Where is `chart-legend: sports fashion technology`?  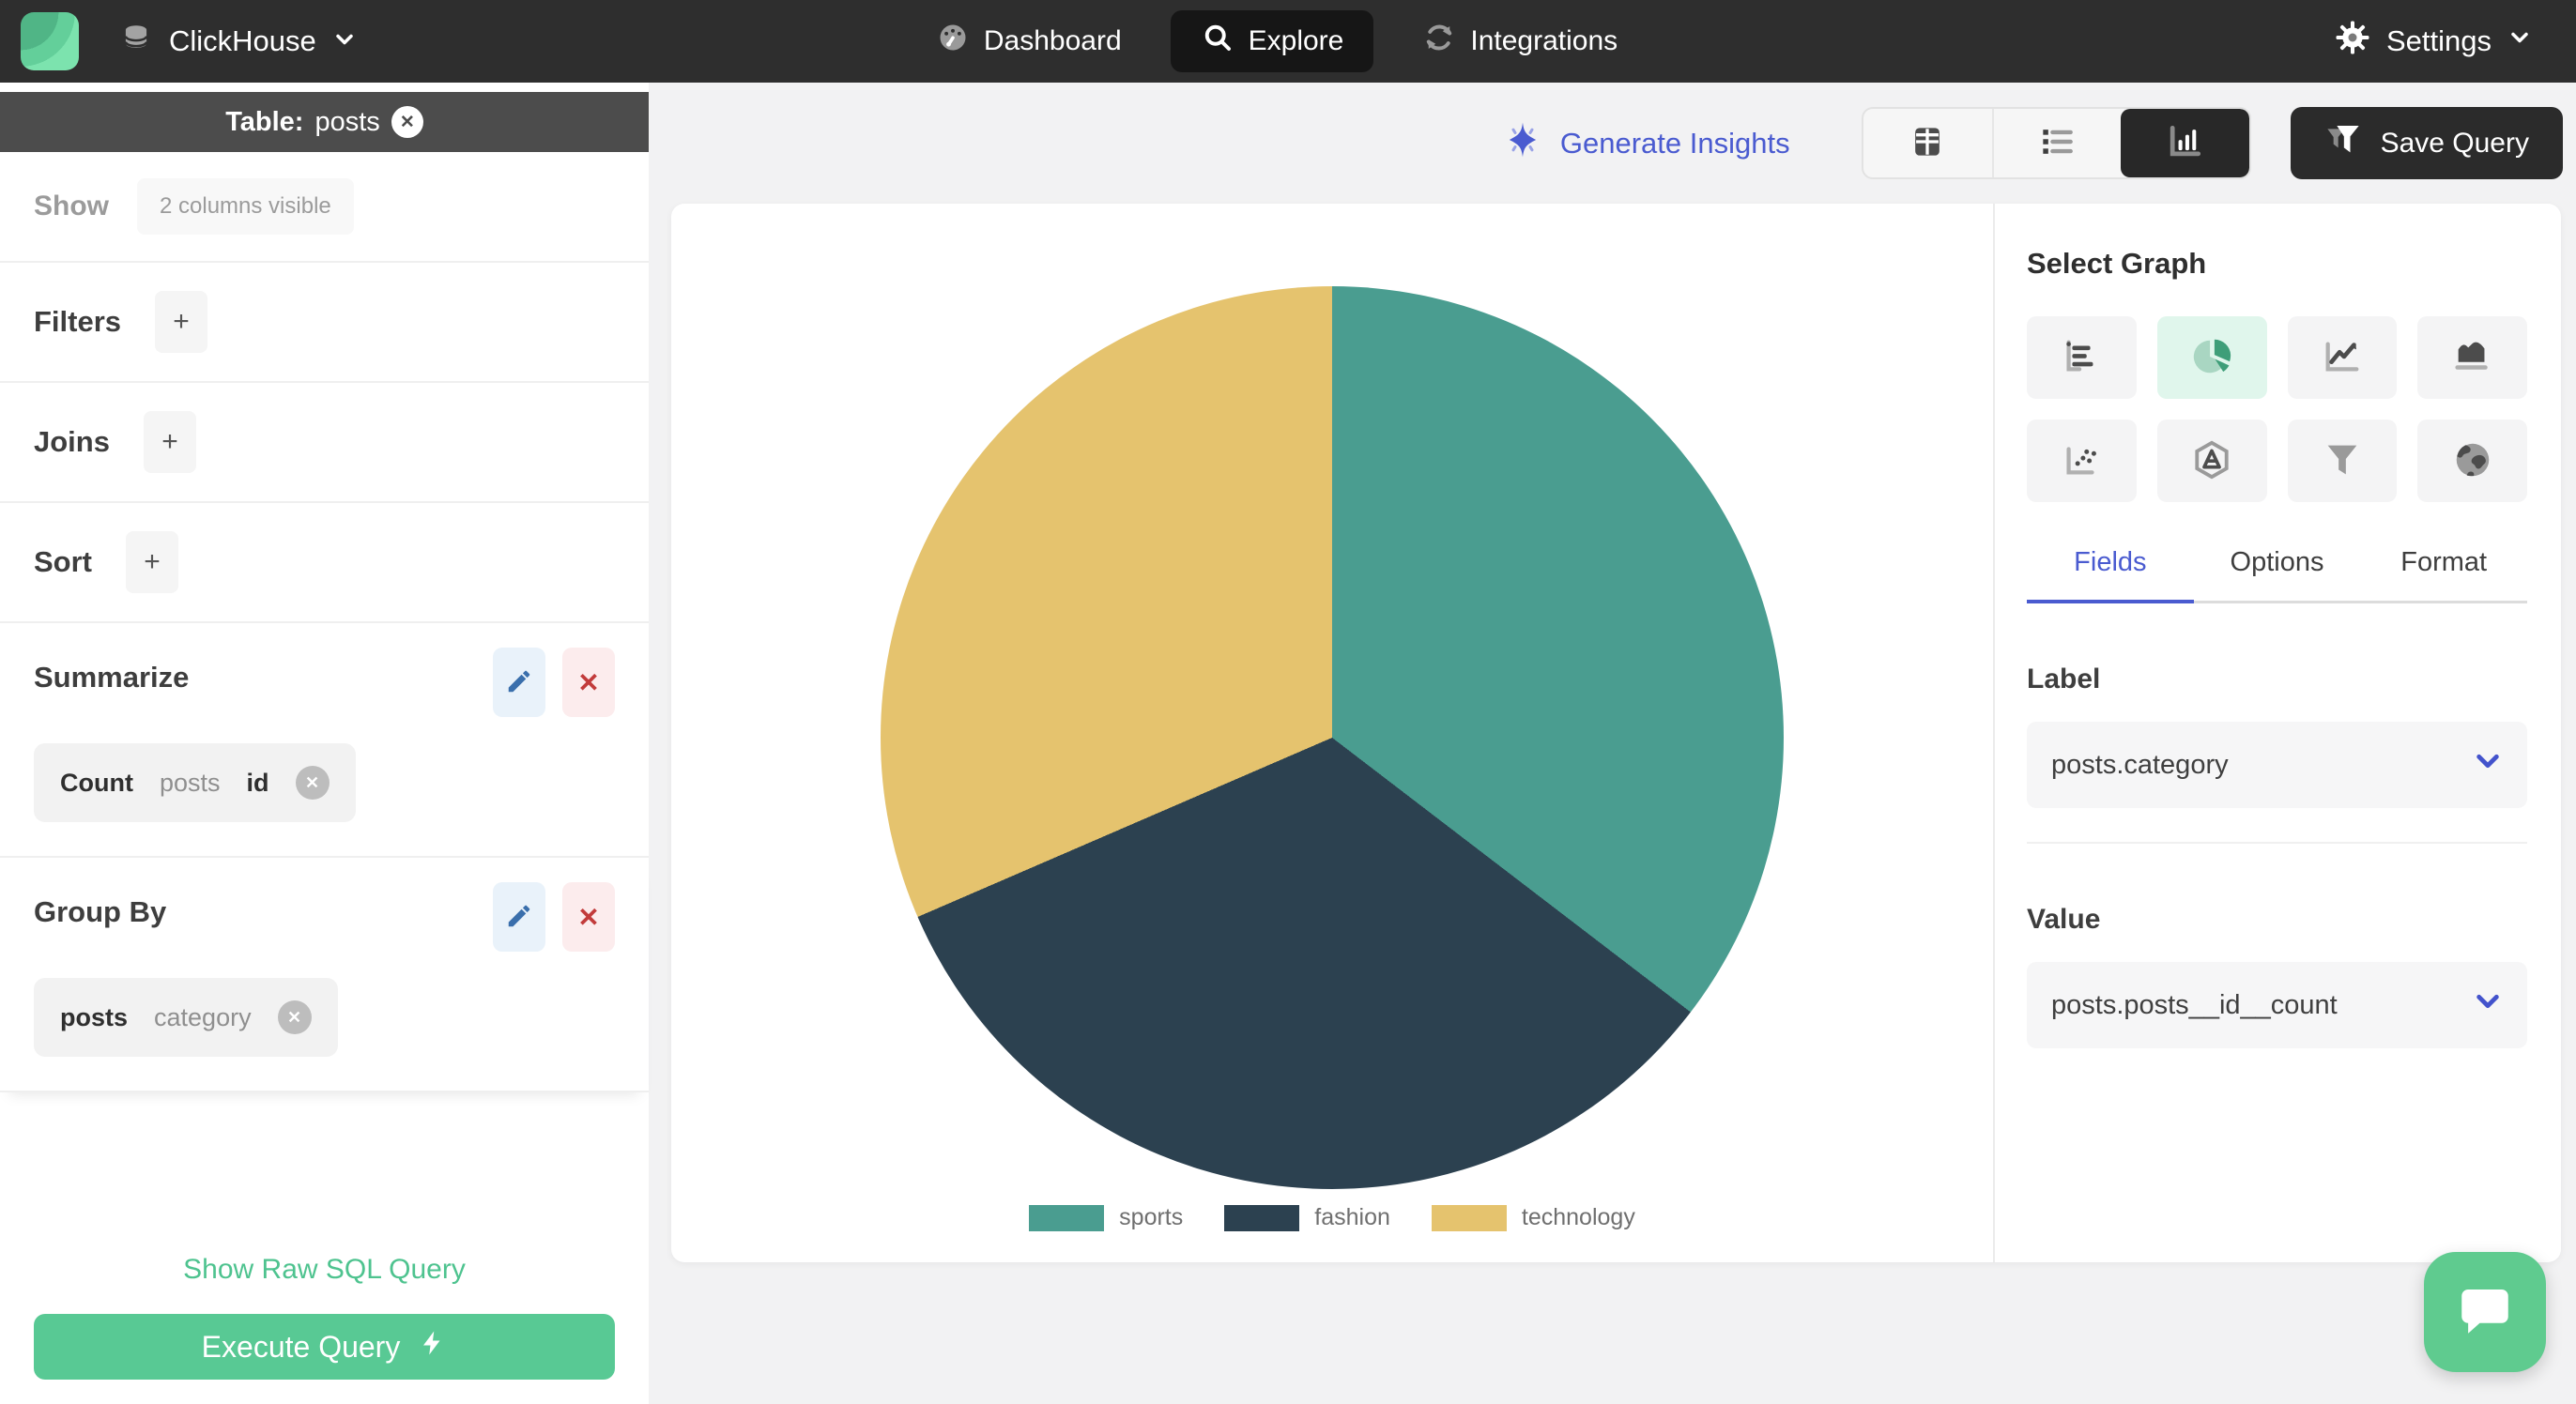
chart-legend: sports fashion technology is located at coordinates (1332, 1217).